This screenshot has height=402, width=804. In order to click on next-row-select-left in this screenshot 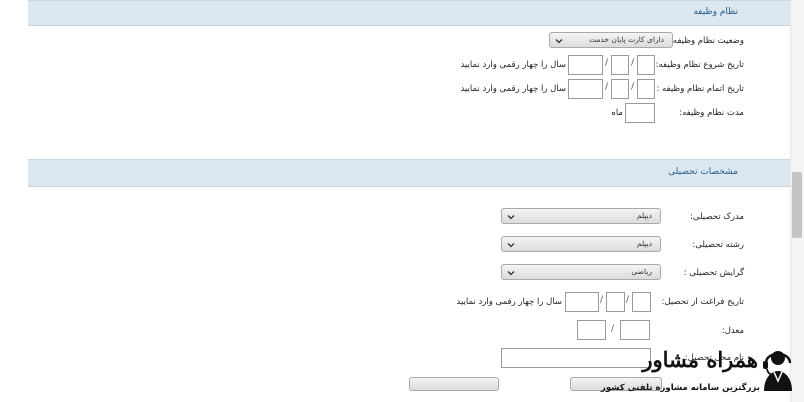, I will do `click(454, 384)`.